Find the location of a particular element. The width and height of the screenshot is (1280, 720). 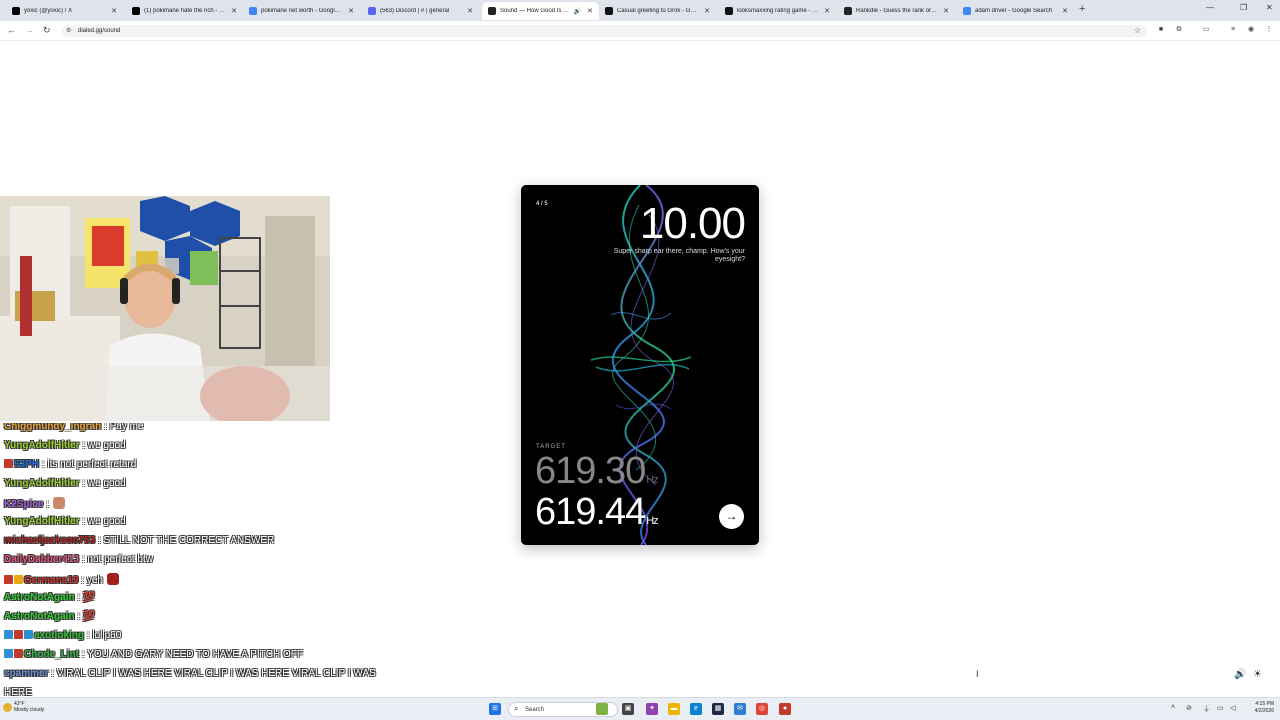

app-icon: ▦ is located at coordinates (718, 709).